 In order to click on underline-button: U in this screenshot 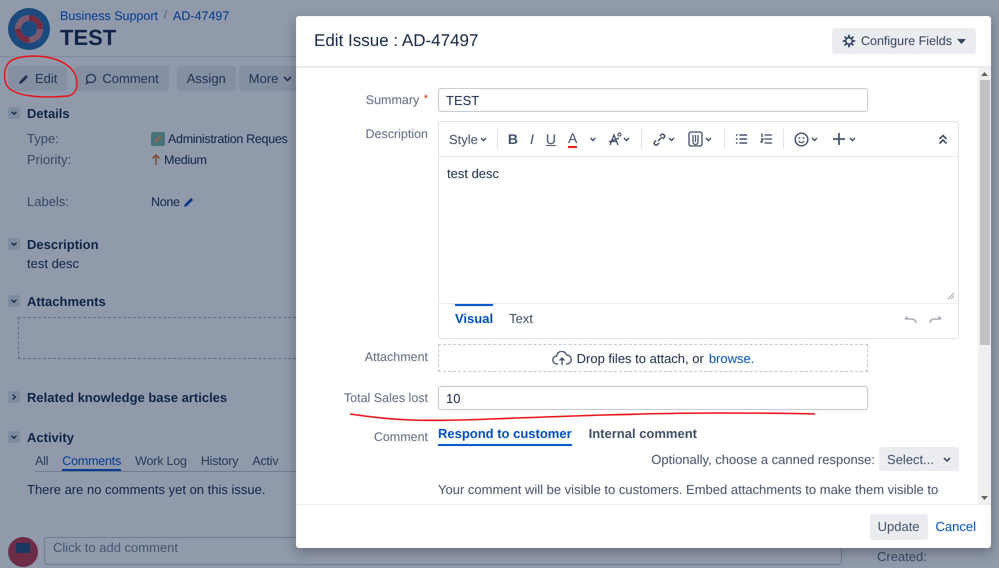, I will do `click(551, 139)`.